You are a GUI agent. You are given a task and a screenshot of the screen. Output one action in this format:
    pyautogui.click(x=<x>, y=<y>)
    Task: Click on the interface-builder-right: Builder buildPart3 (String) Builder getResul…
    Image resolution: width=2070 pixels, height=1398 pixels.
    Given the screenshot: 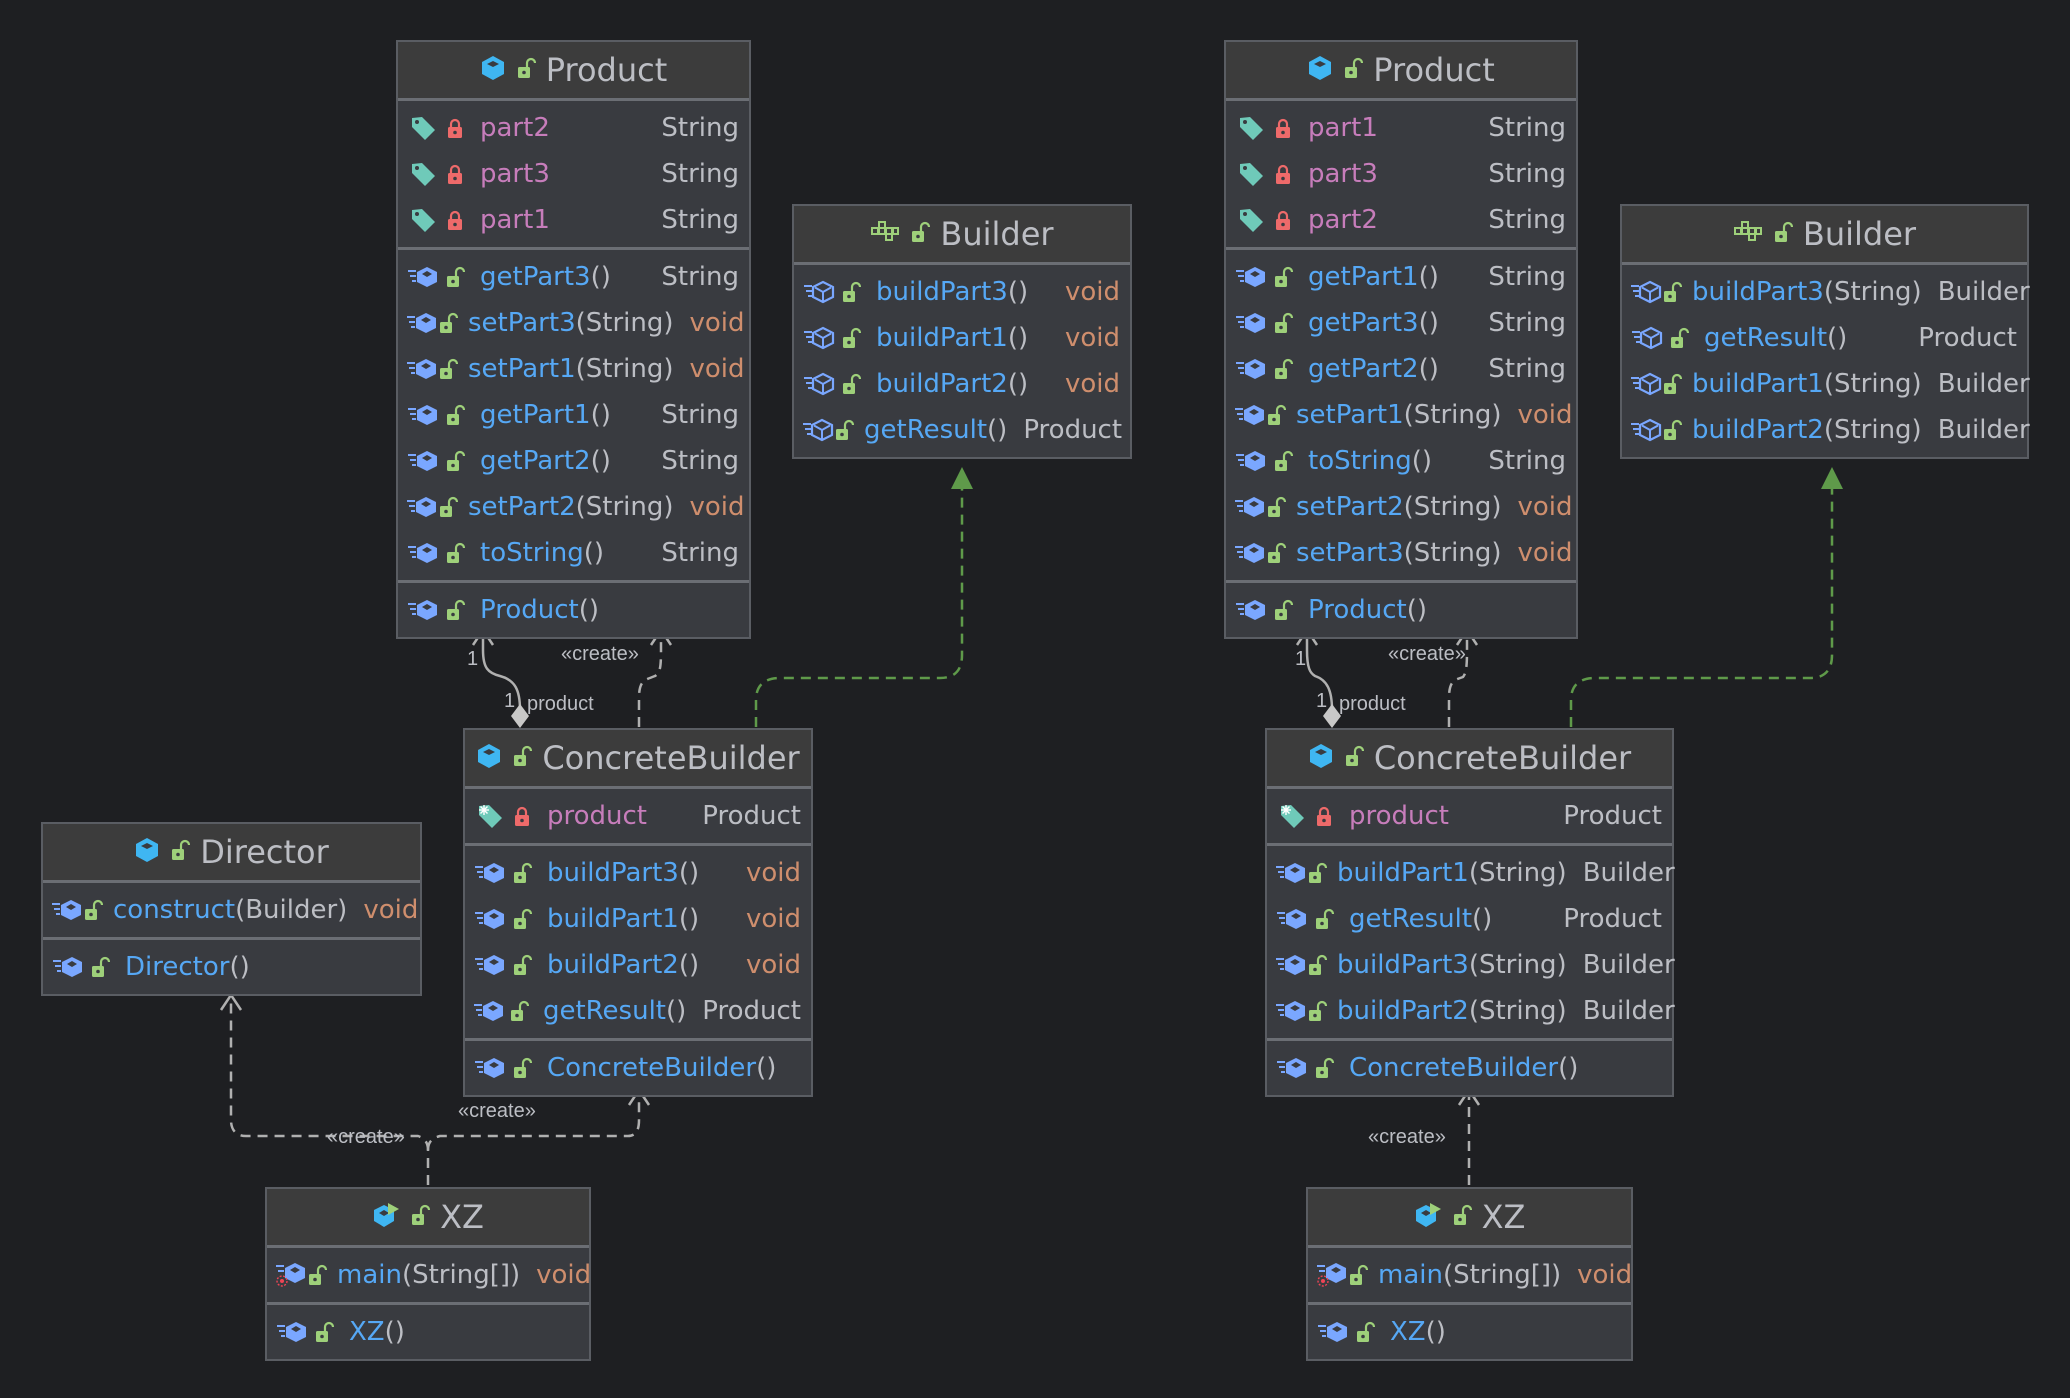 What is the action you would take?
    pyautogui.click(x=1825, y=331)
    